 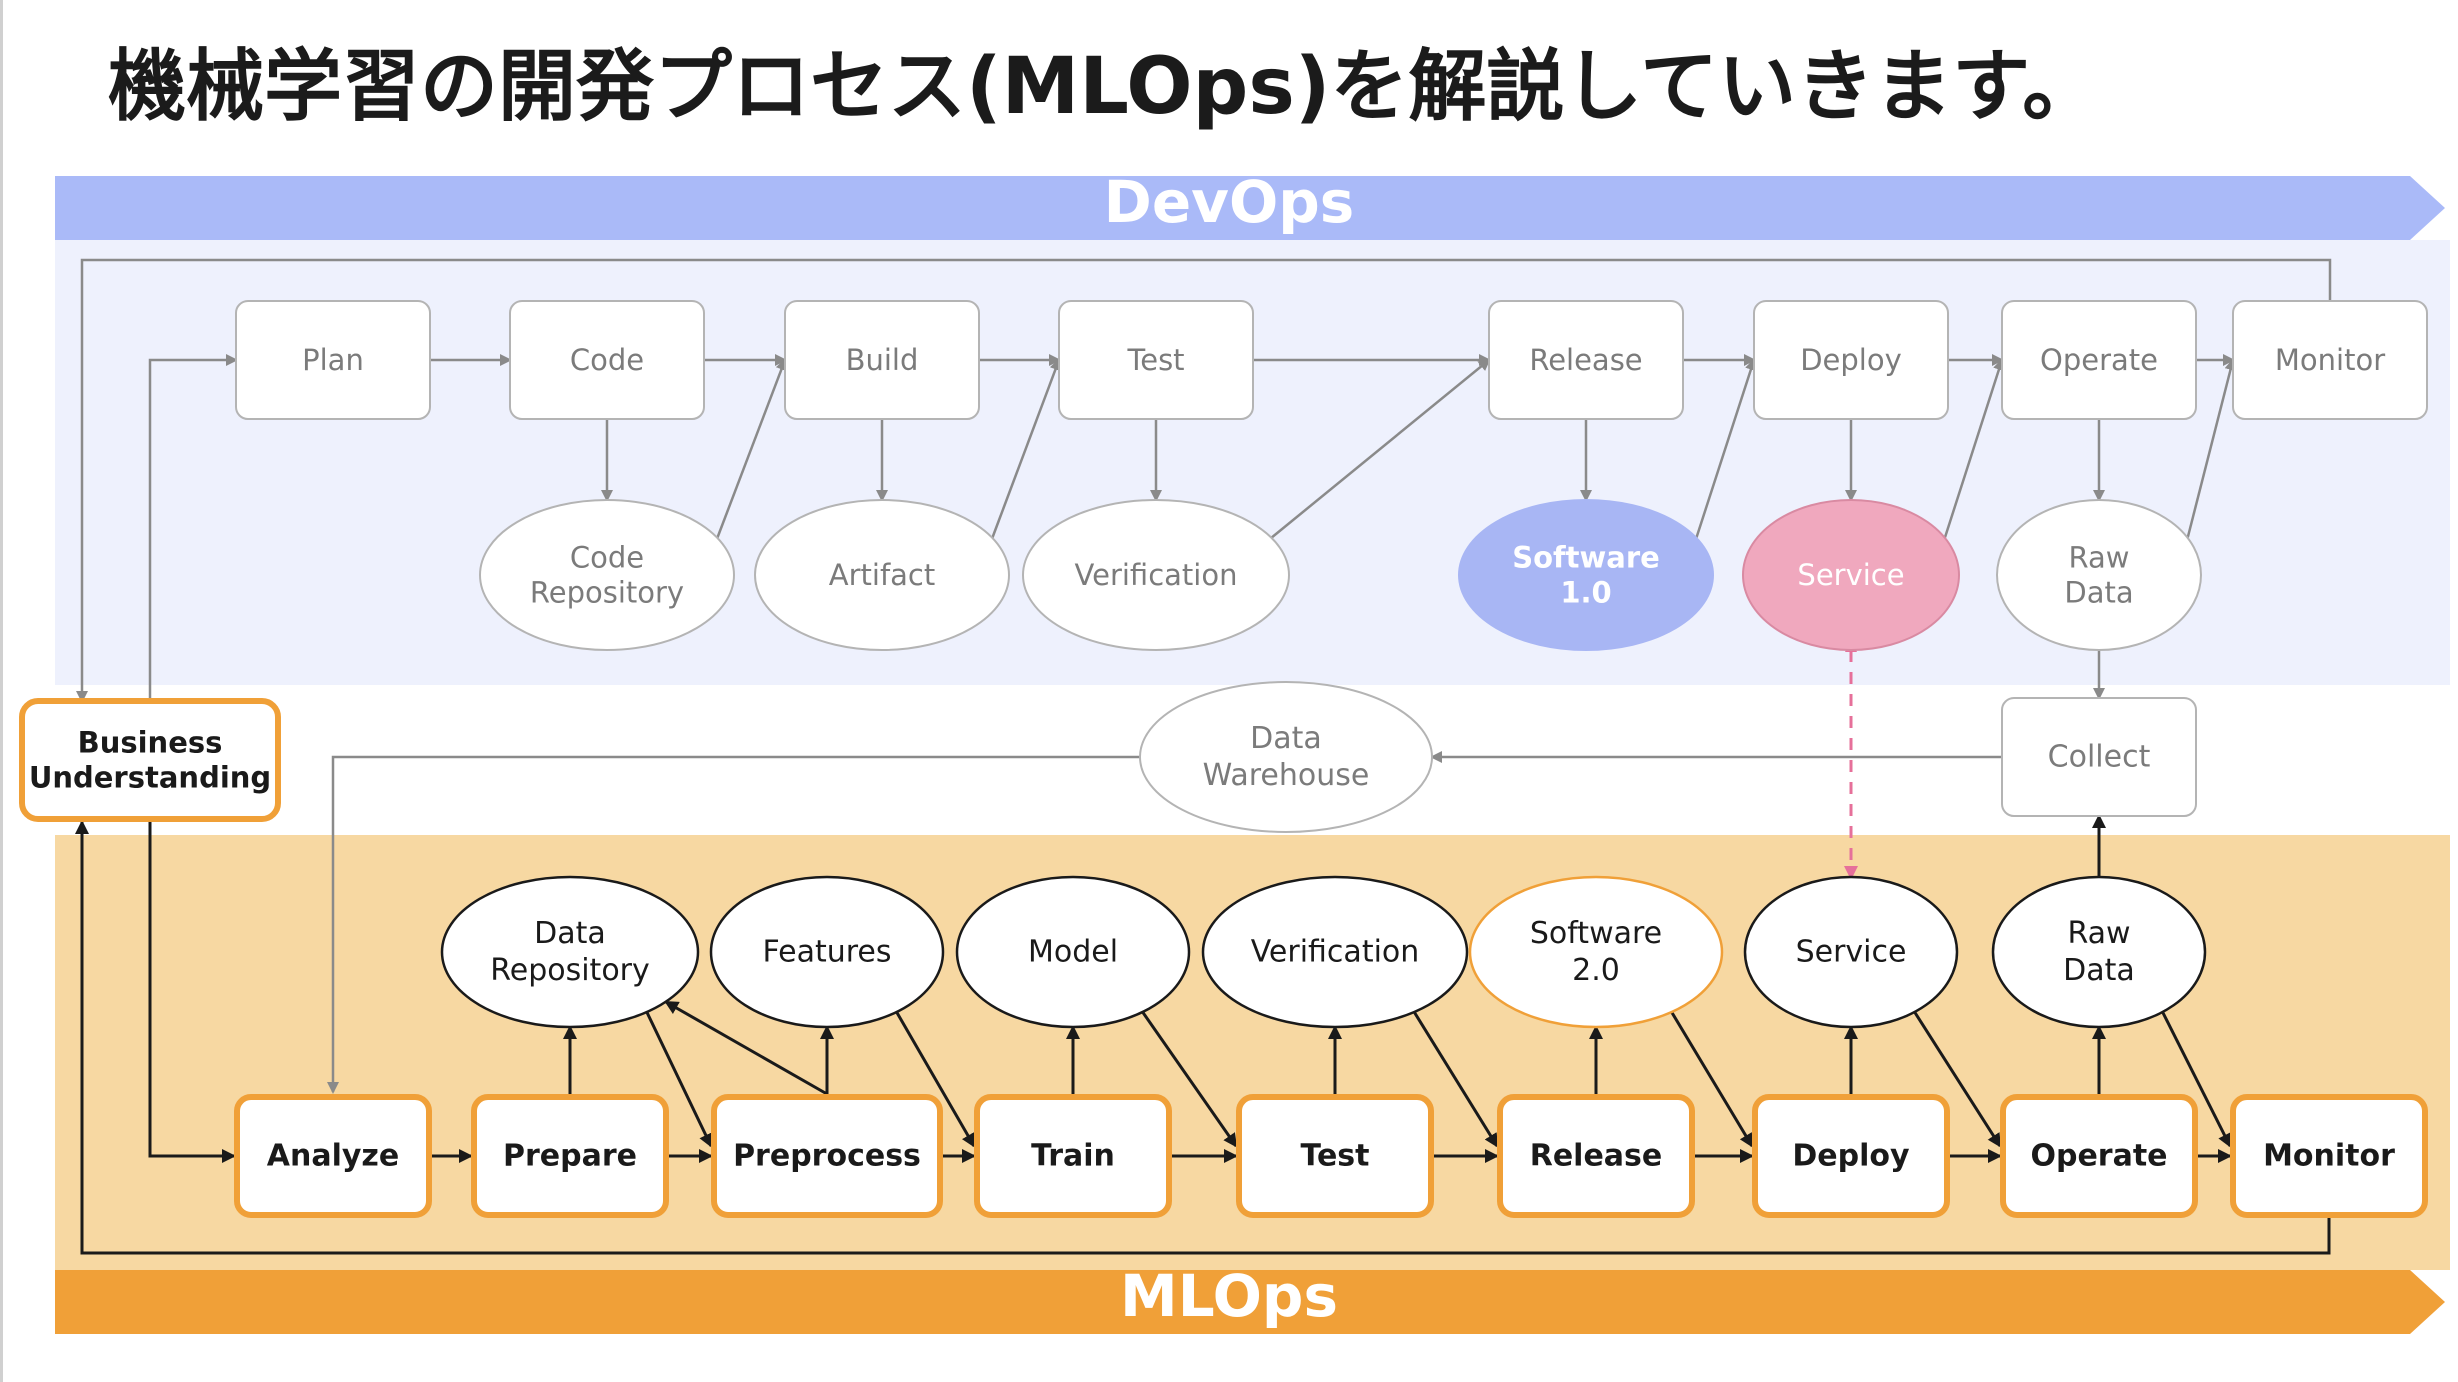 I want to click on collect-box-label: Collect, so click(x=2099, y=757).